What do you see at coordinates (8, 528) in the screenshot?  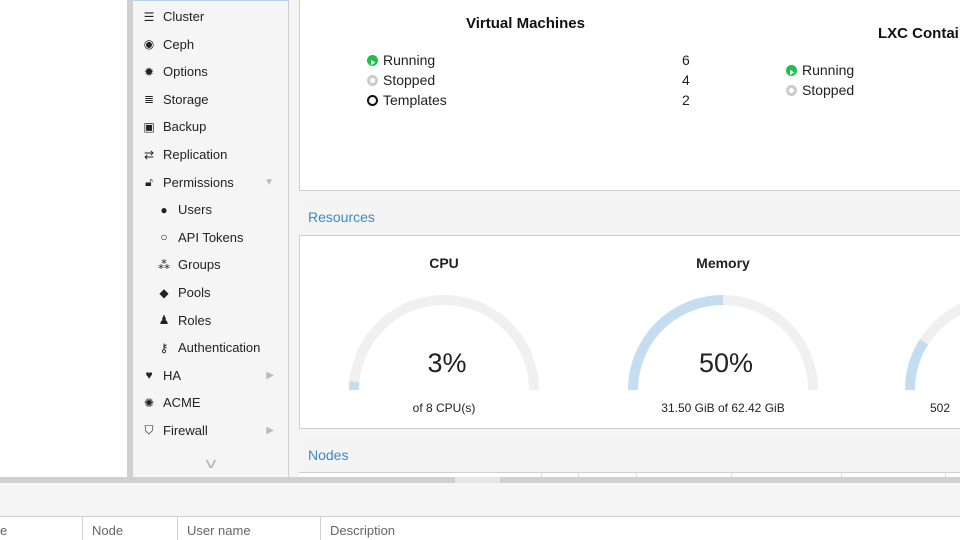 I see `column-header: e` at bounding box center [8, 528].